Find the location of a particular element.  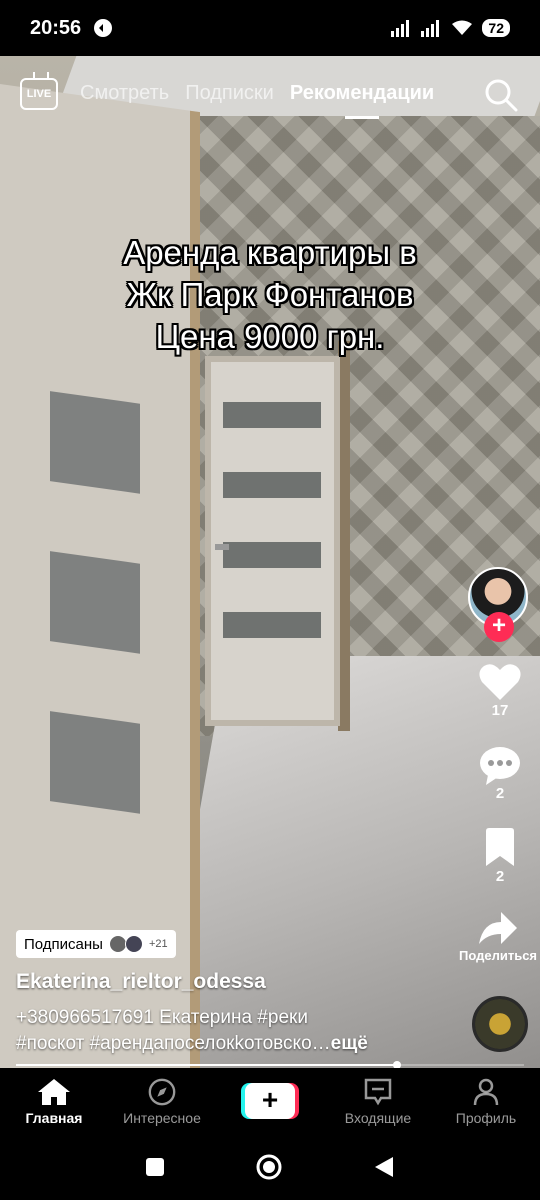

subscribed-badge: Подписаны +21 is located at coordinates (96, 944).